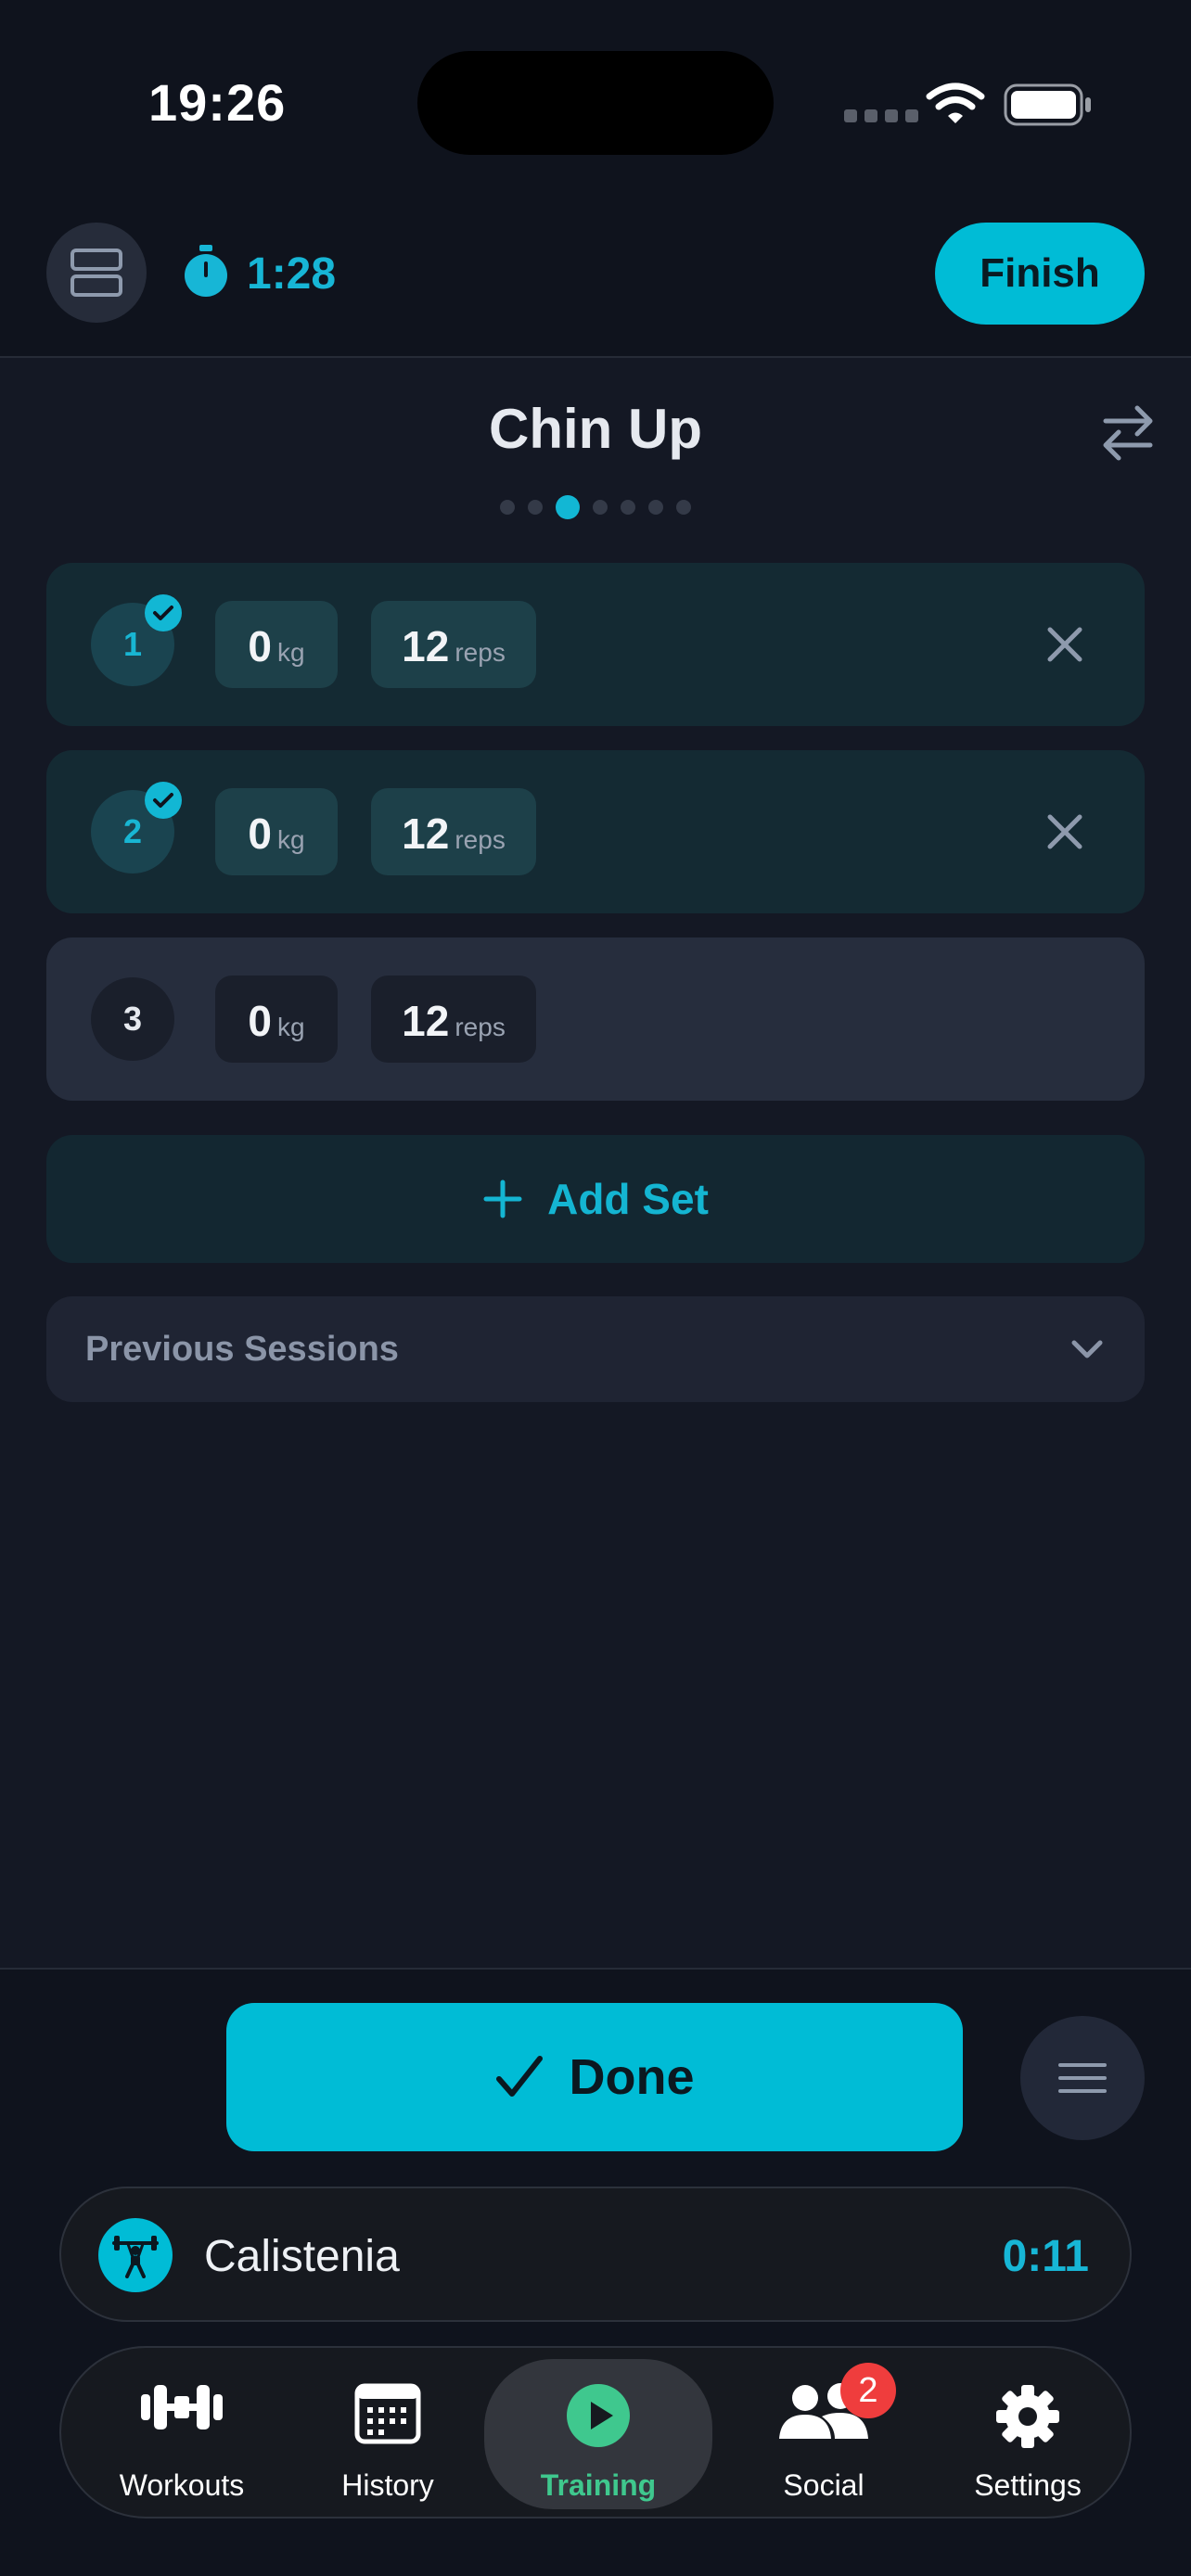  What do you see at coordinates (598, 2415) in the screenshot?
I see `play-icon` at bounding box center [598, 2415].